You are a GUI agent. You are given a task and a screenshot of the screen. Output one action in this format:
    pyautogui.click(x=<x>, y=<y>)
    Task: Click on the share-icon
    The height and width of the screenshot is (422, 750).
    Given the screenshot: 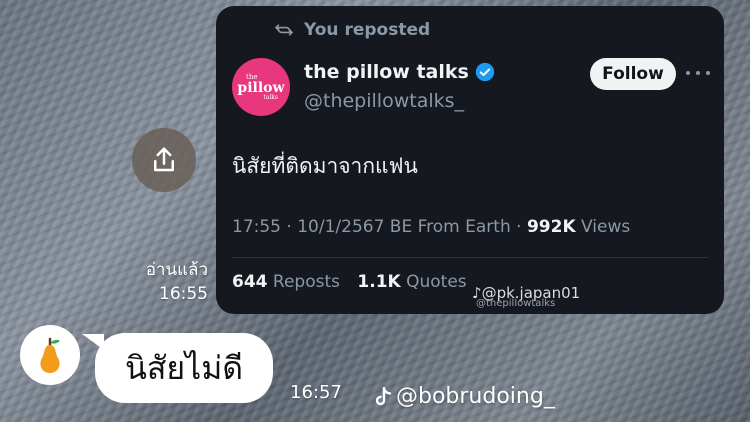 What is the action you would take?
    pyautogui.click(x=164, y=159)
    